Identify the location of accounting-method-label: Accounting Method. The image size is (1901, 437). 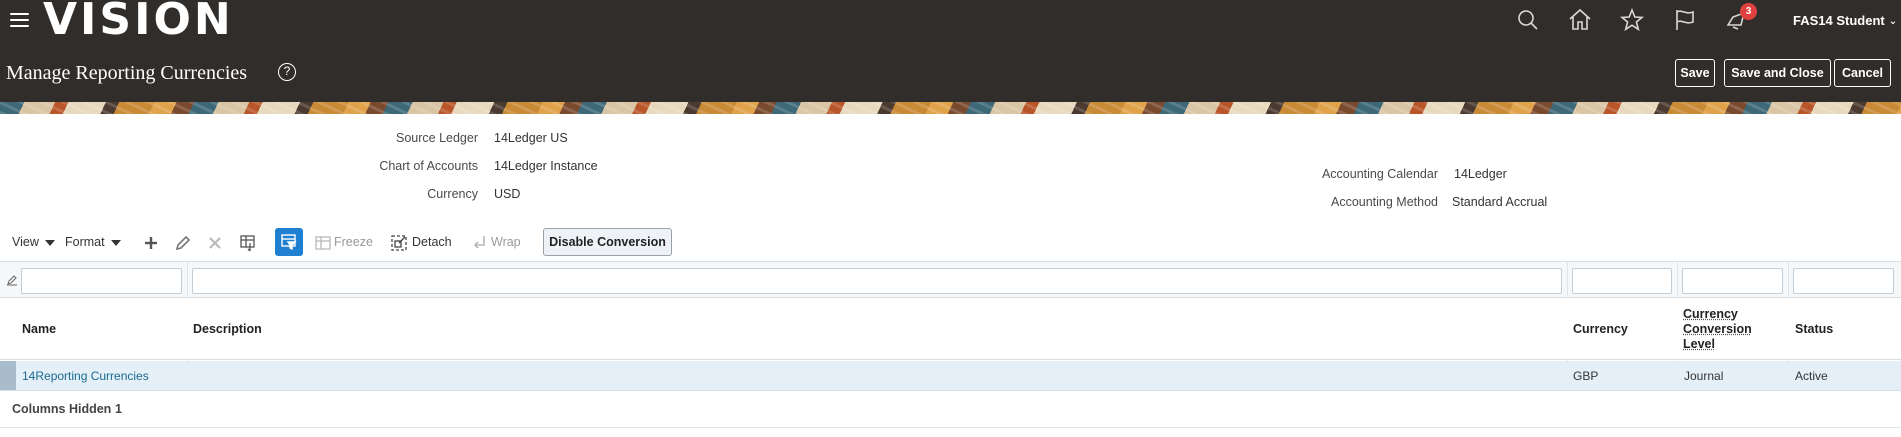
(1384, 202).